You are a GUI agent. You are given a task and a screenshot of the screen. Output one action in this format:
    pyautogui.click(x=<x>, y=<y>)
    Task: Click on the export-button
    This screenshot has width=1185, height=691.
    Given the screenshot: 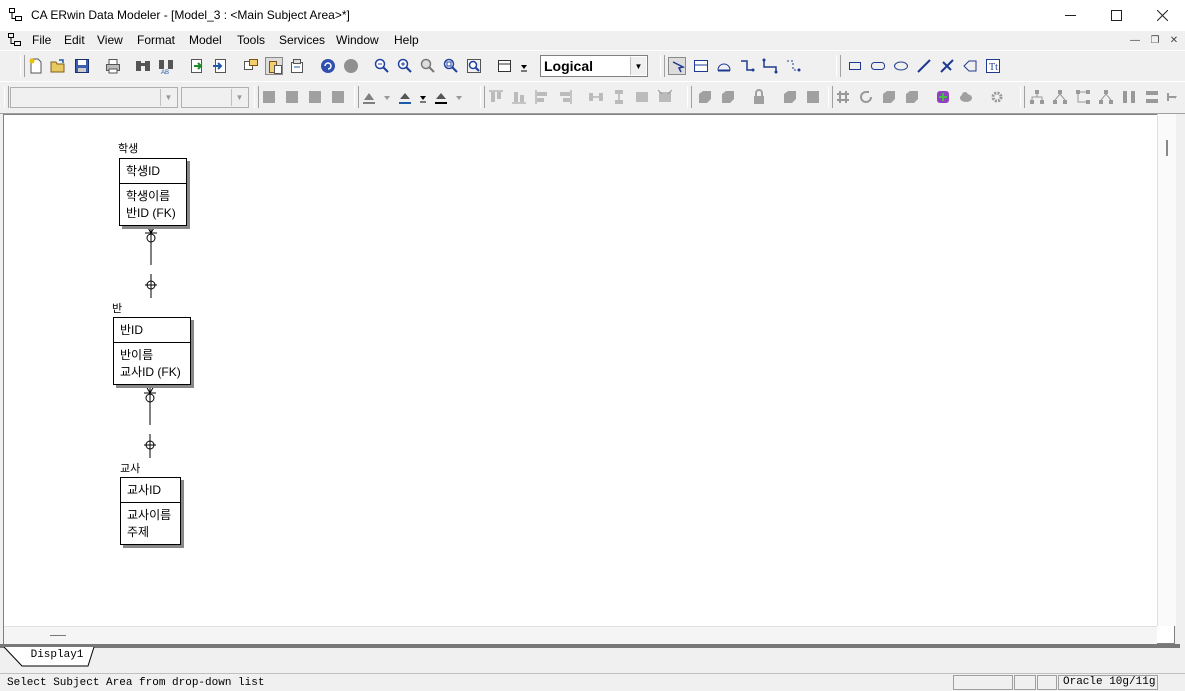 What is the action you would take?
    pyautogui.click(x=220, y=66)
    